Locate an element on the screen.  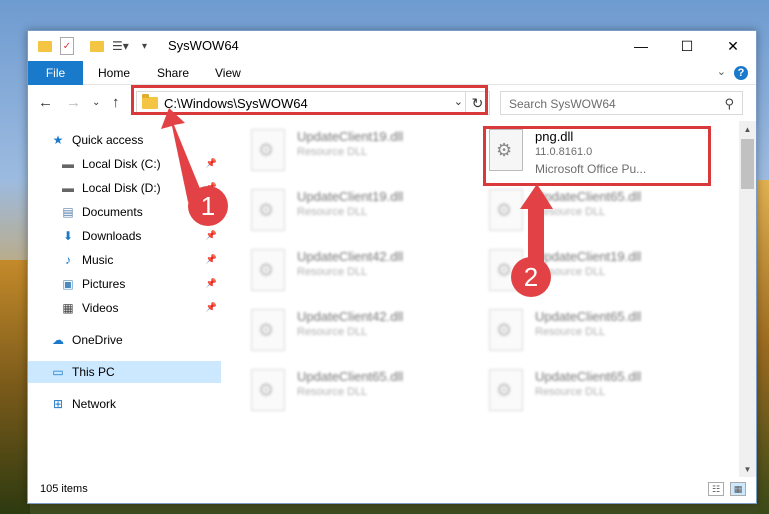
music-icon: ♪ is located at coordinates (68, 260).